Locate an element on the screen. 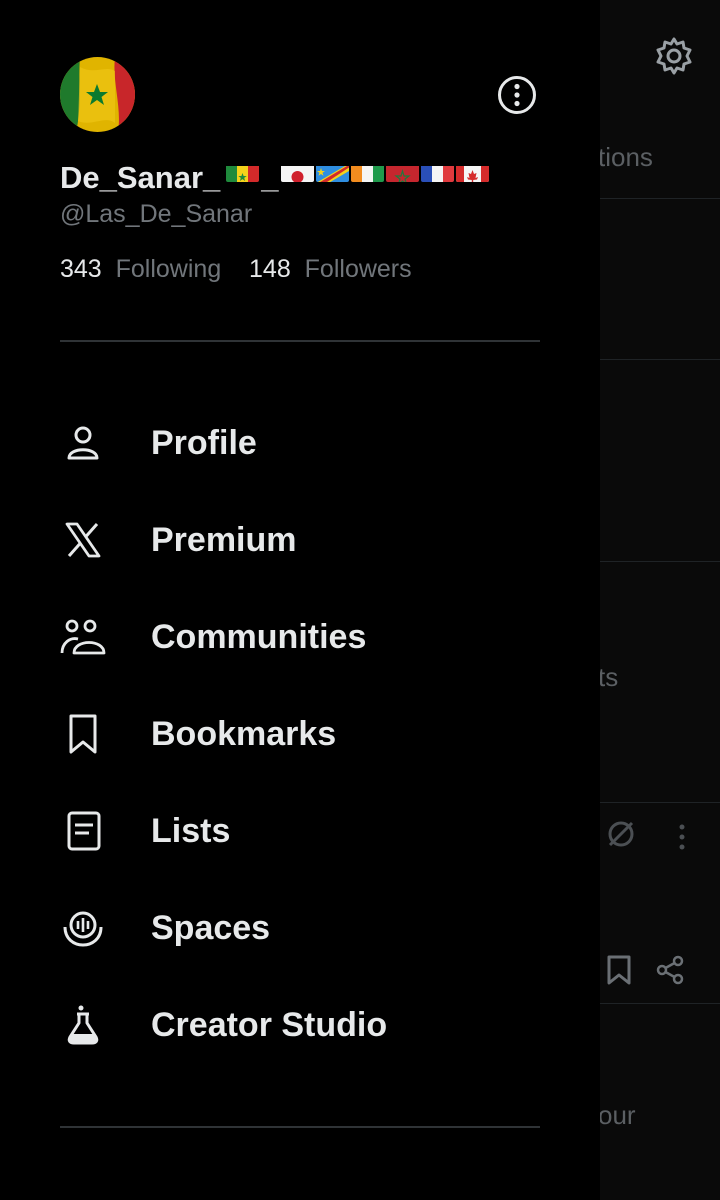  post-text-fragment: ts is located at coordinates (608, 677).